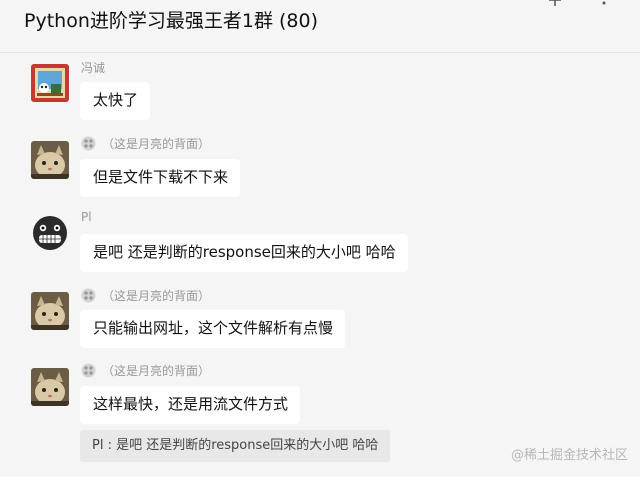 The height and width of the screenshot is (477, 640). Describe the element at coordinates (555, 3) in the screenshot. I see `add-icon` at that location.